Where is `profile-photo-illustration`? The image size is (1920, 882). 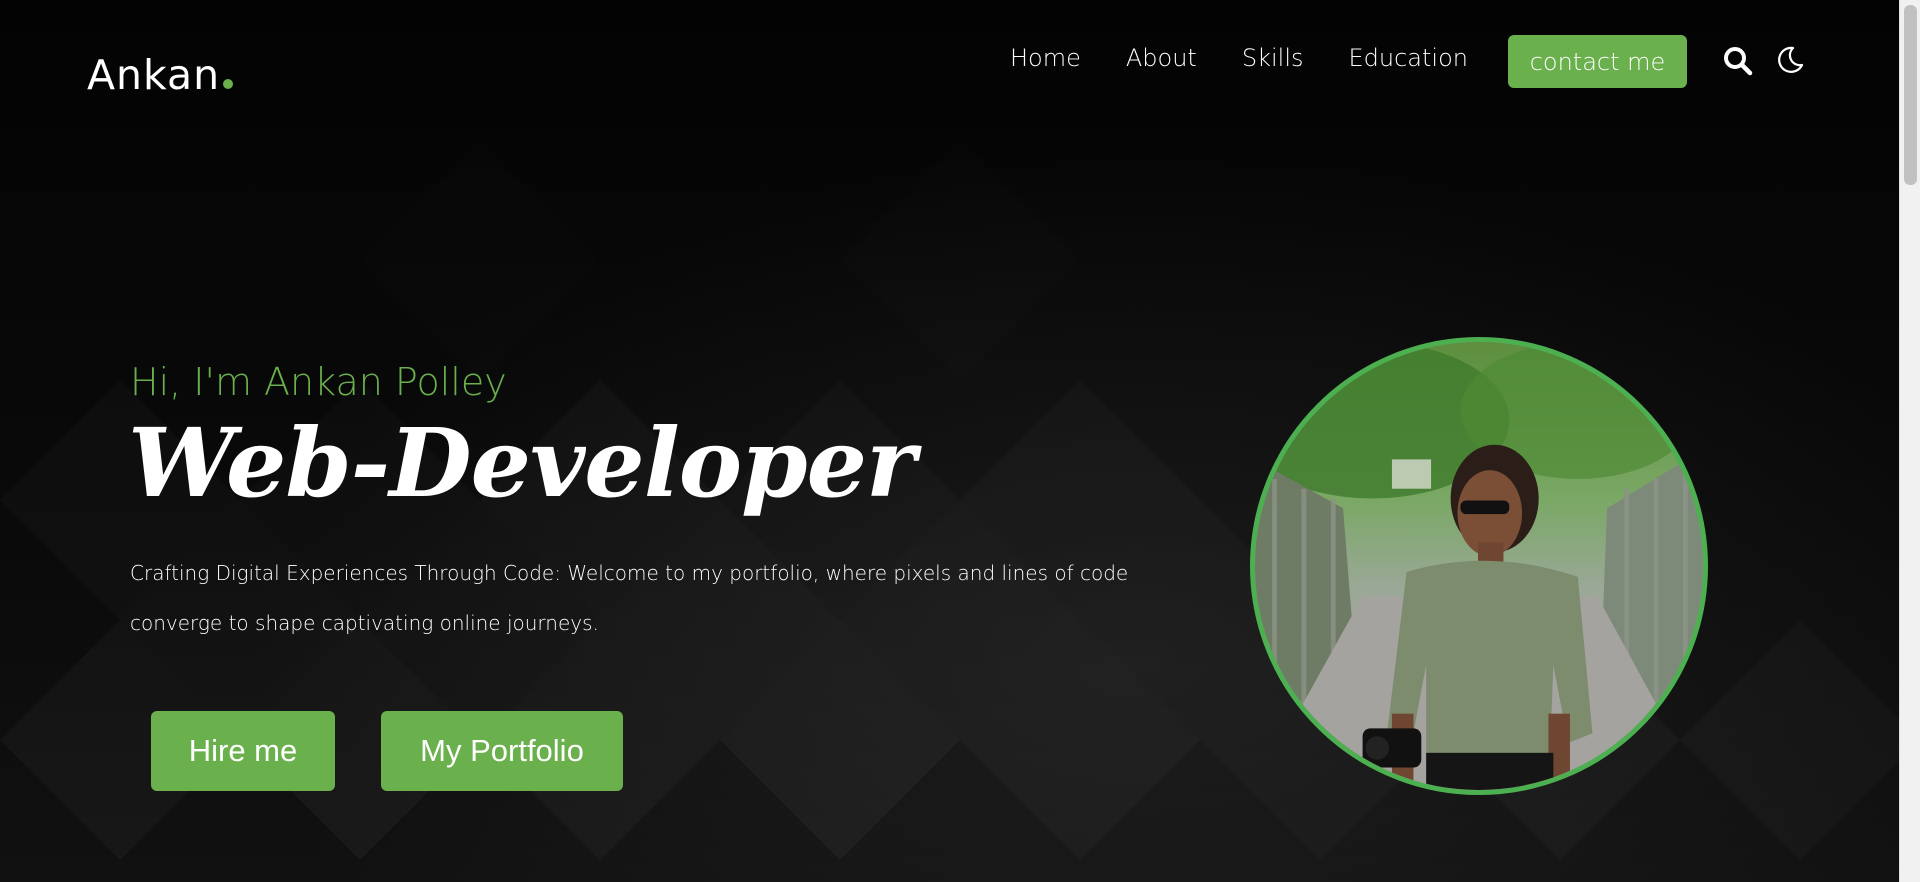 profile-photo-illustration is located at coordinates (1479, 566).